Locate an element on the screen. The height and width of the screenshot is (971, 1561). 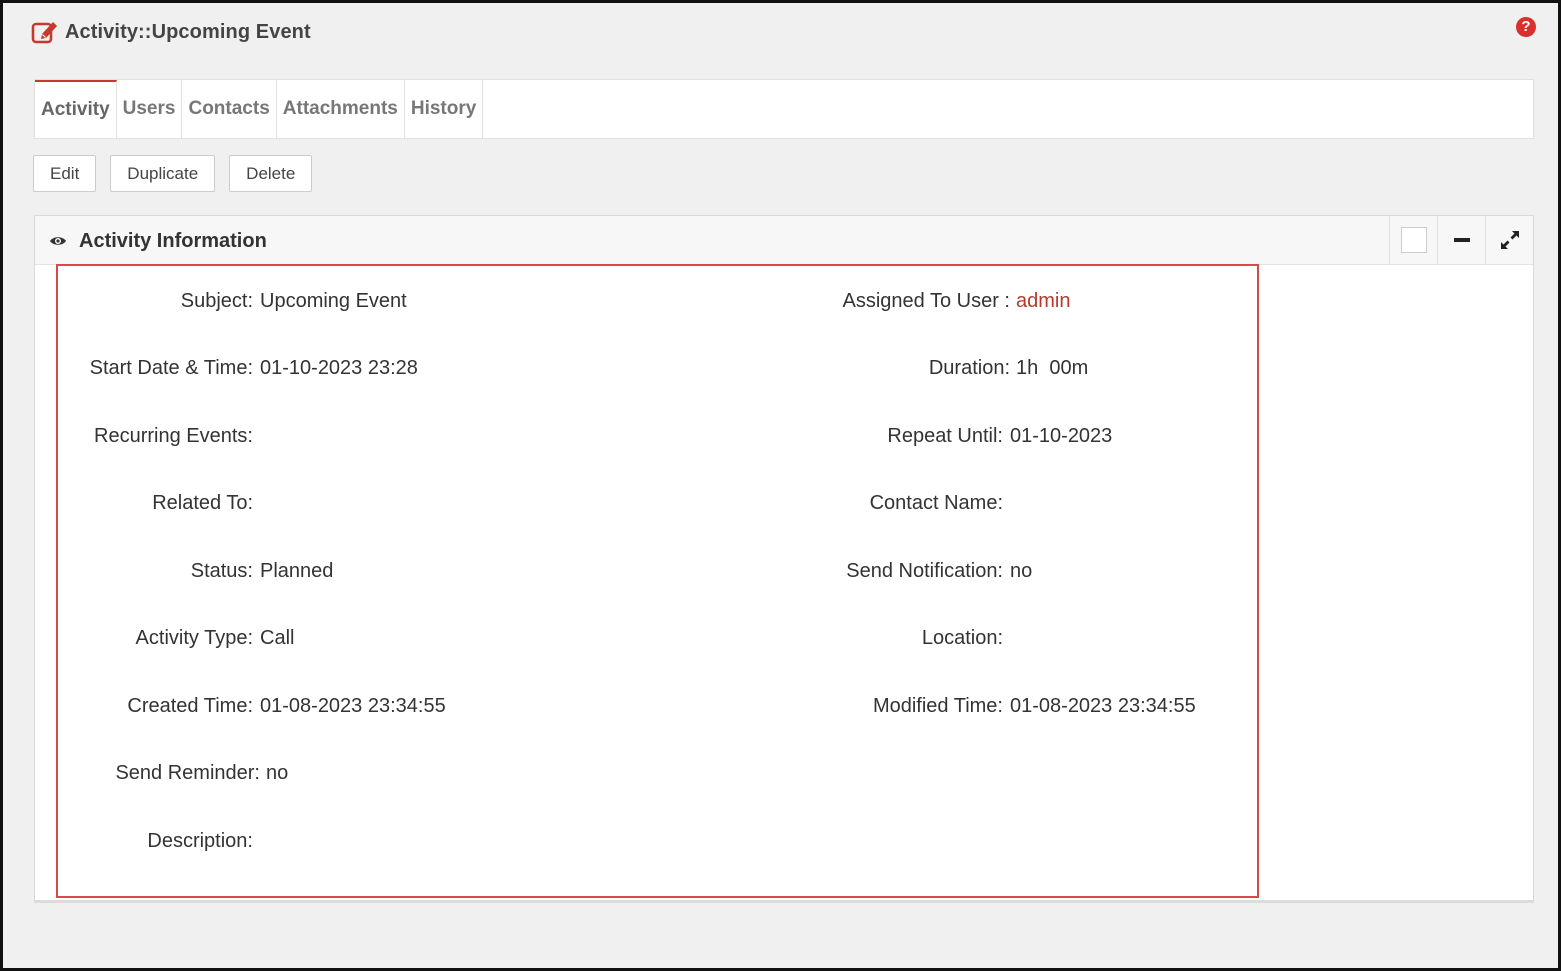
field-label: Subject: is located at coordinates (216, 301).